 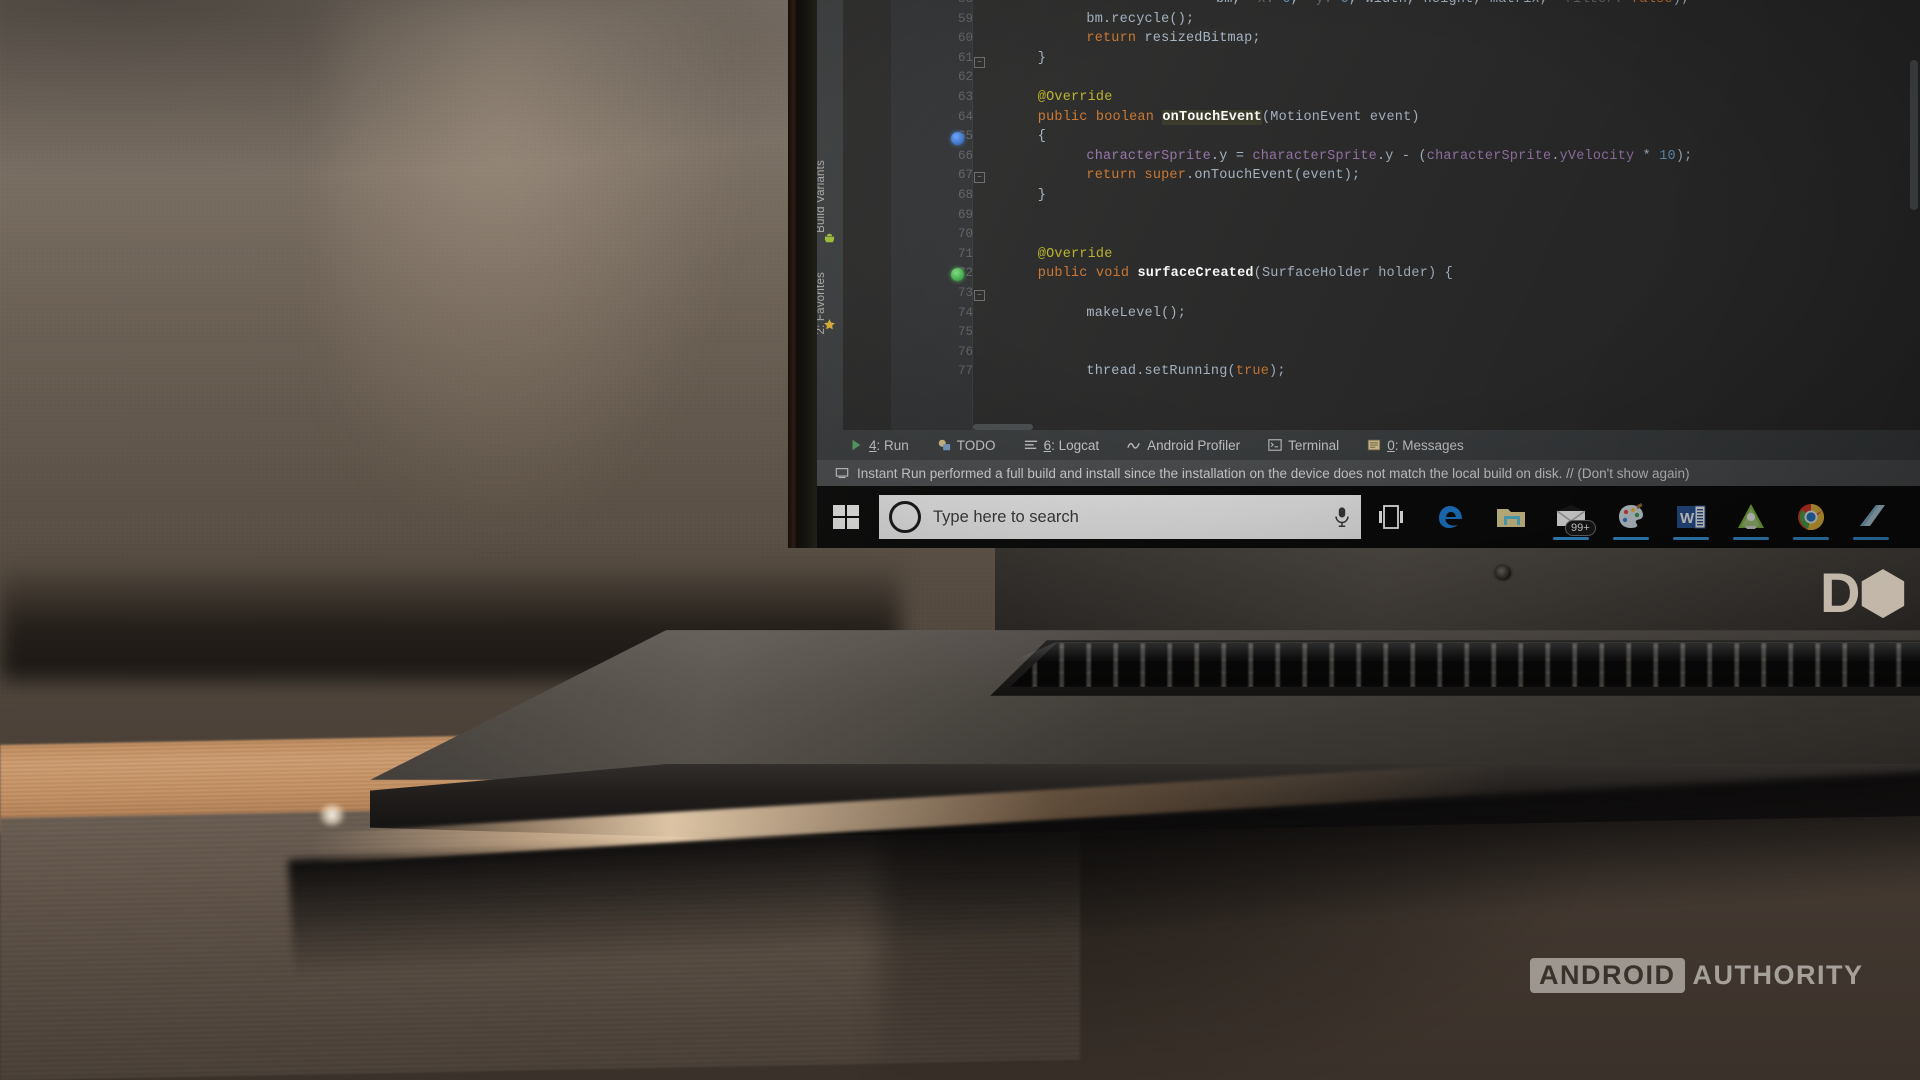 What do you see at coordinates (1571, 517) in the screenshot?
I see `mail-button: 99+` at bounding box center [1571, 517].